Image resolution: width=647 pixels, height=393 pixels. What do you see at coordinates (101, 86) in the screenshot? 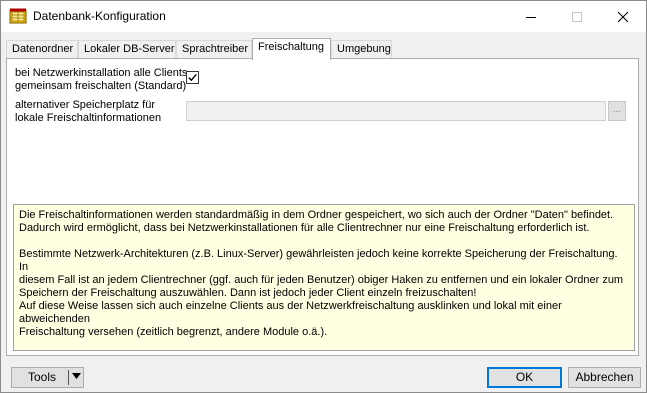
I see `network-unlock-label-line2: gemeinsam freischalten (Standard)` at bounding box center [101, 86].